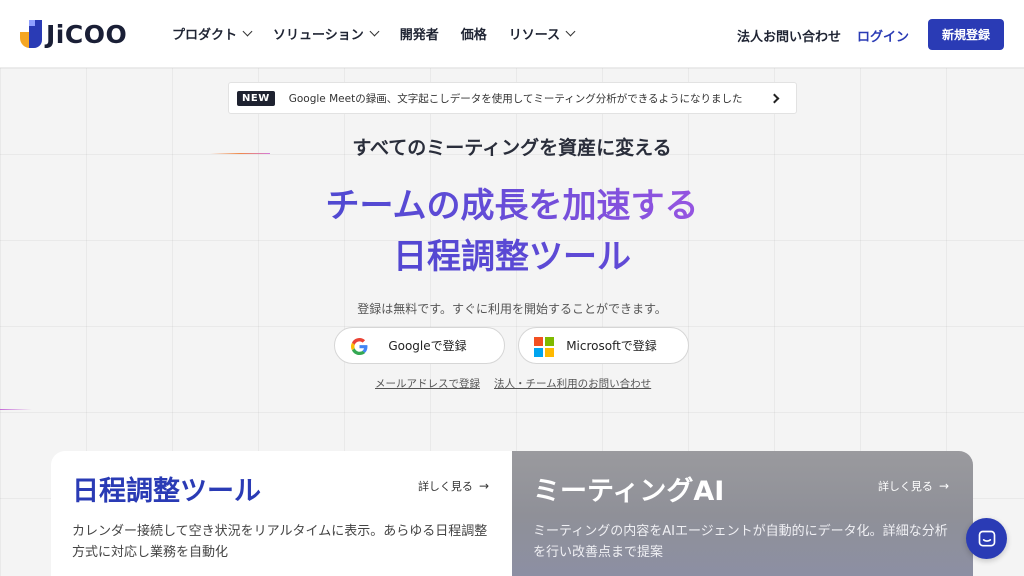  What do you see at coordinates (512, 148) in the screenshot?
I see `hero-subtitle: すべてのミーティングを資産に変える` at bounding box center [512, 148].